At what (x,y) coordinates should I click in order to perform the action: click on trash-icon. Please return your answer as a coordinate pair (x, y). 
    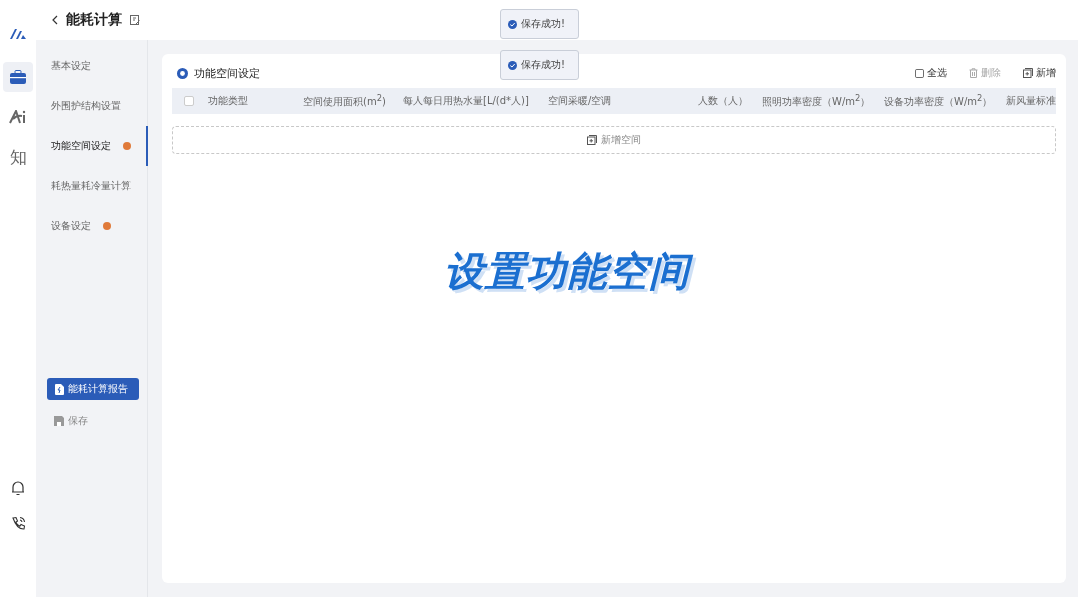
    Looking at the image, I should click on (973, 73).